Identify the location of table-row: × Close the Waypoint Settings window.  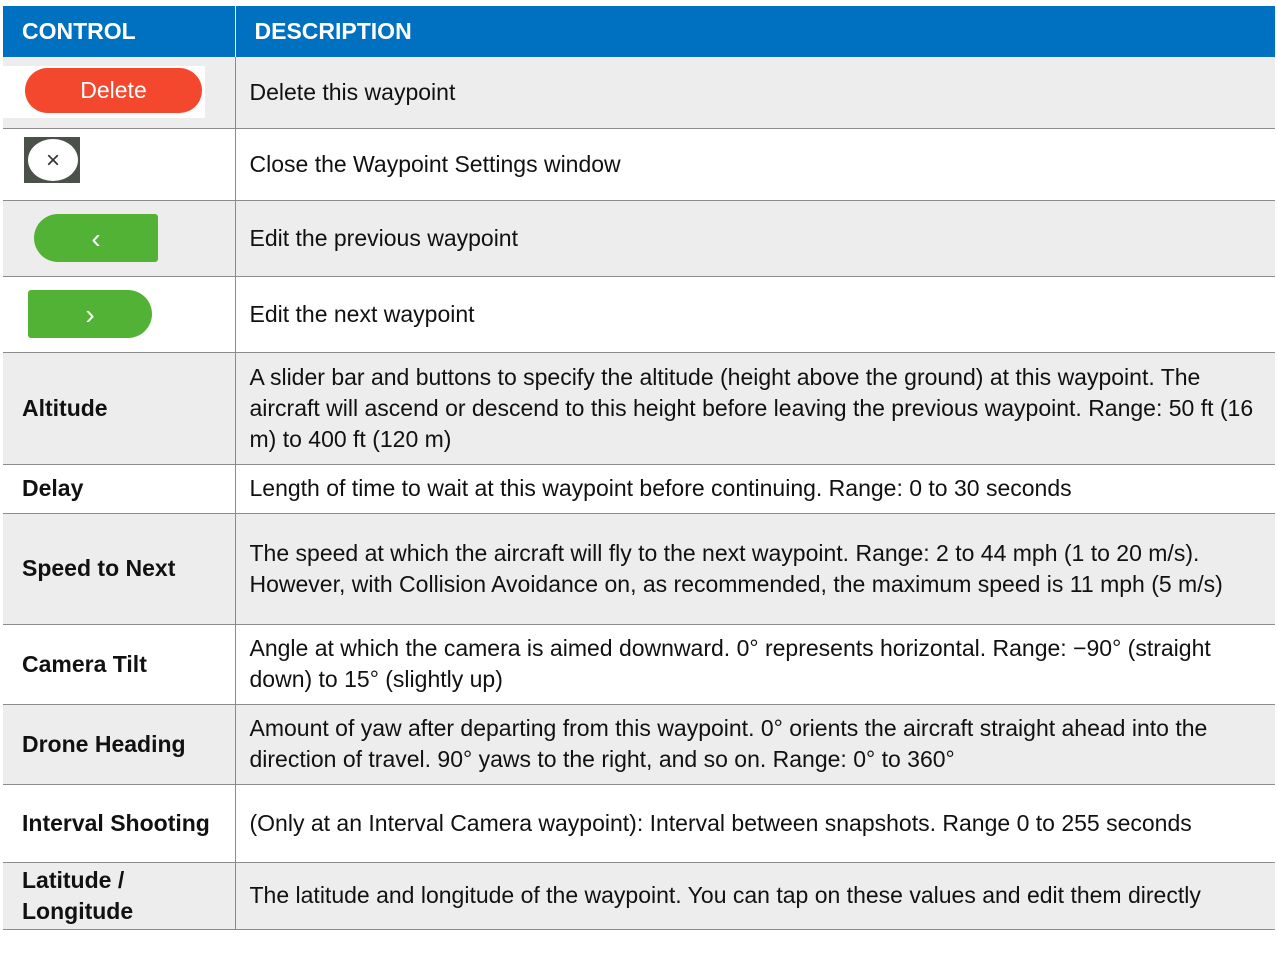
(639, 164).